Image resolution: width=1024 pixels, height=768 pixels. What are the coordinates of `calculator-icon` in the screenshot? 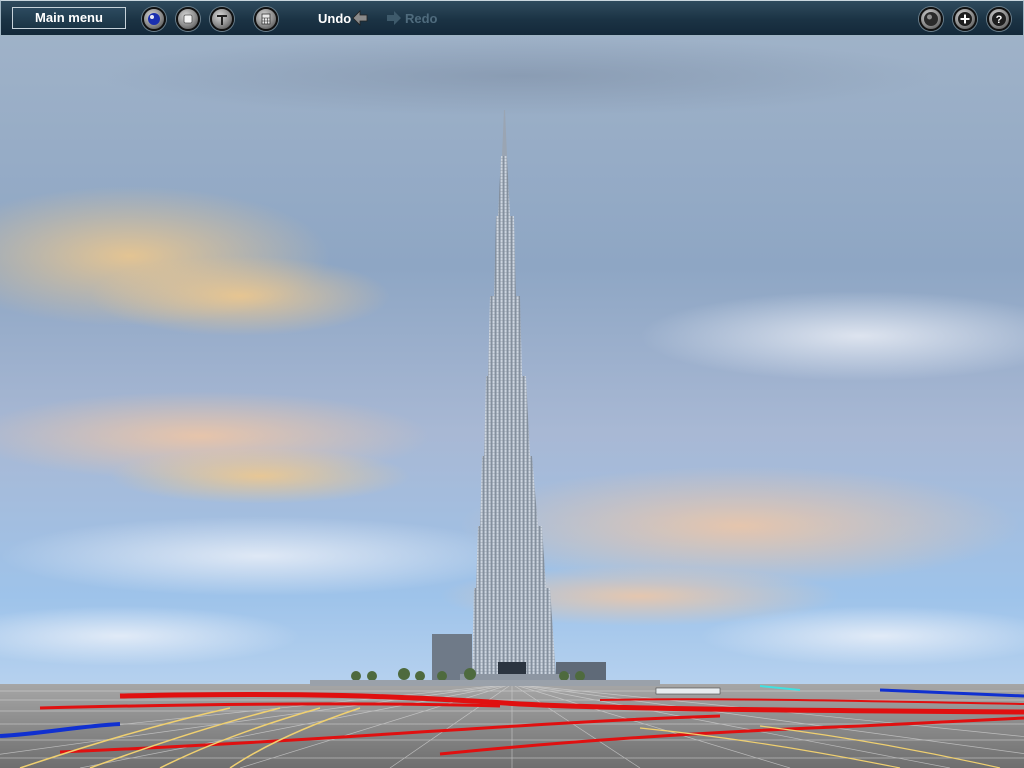 It's located at (266, 19).